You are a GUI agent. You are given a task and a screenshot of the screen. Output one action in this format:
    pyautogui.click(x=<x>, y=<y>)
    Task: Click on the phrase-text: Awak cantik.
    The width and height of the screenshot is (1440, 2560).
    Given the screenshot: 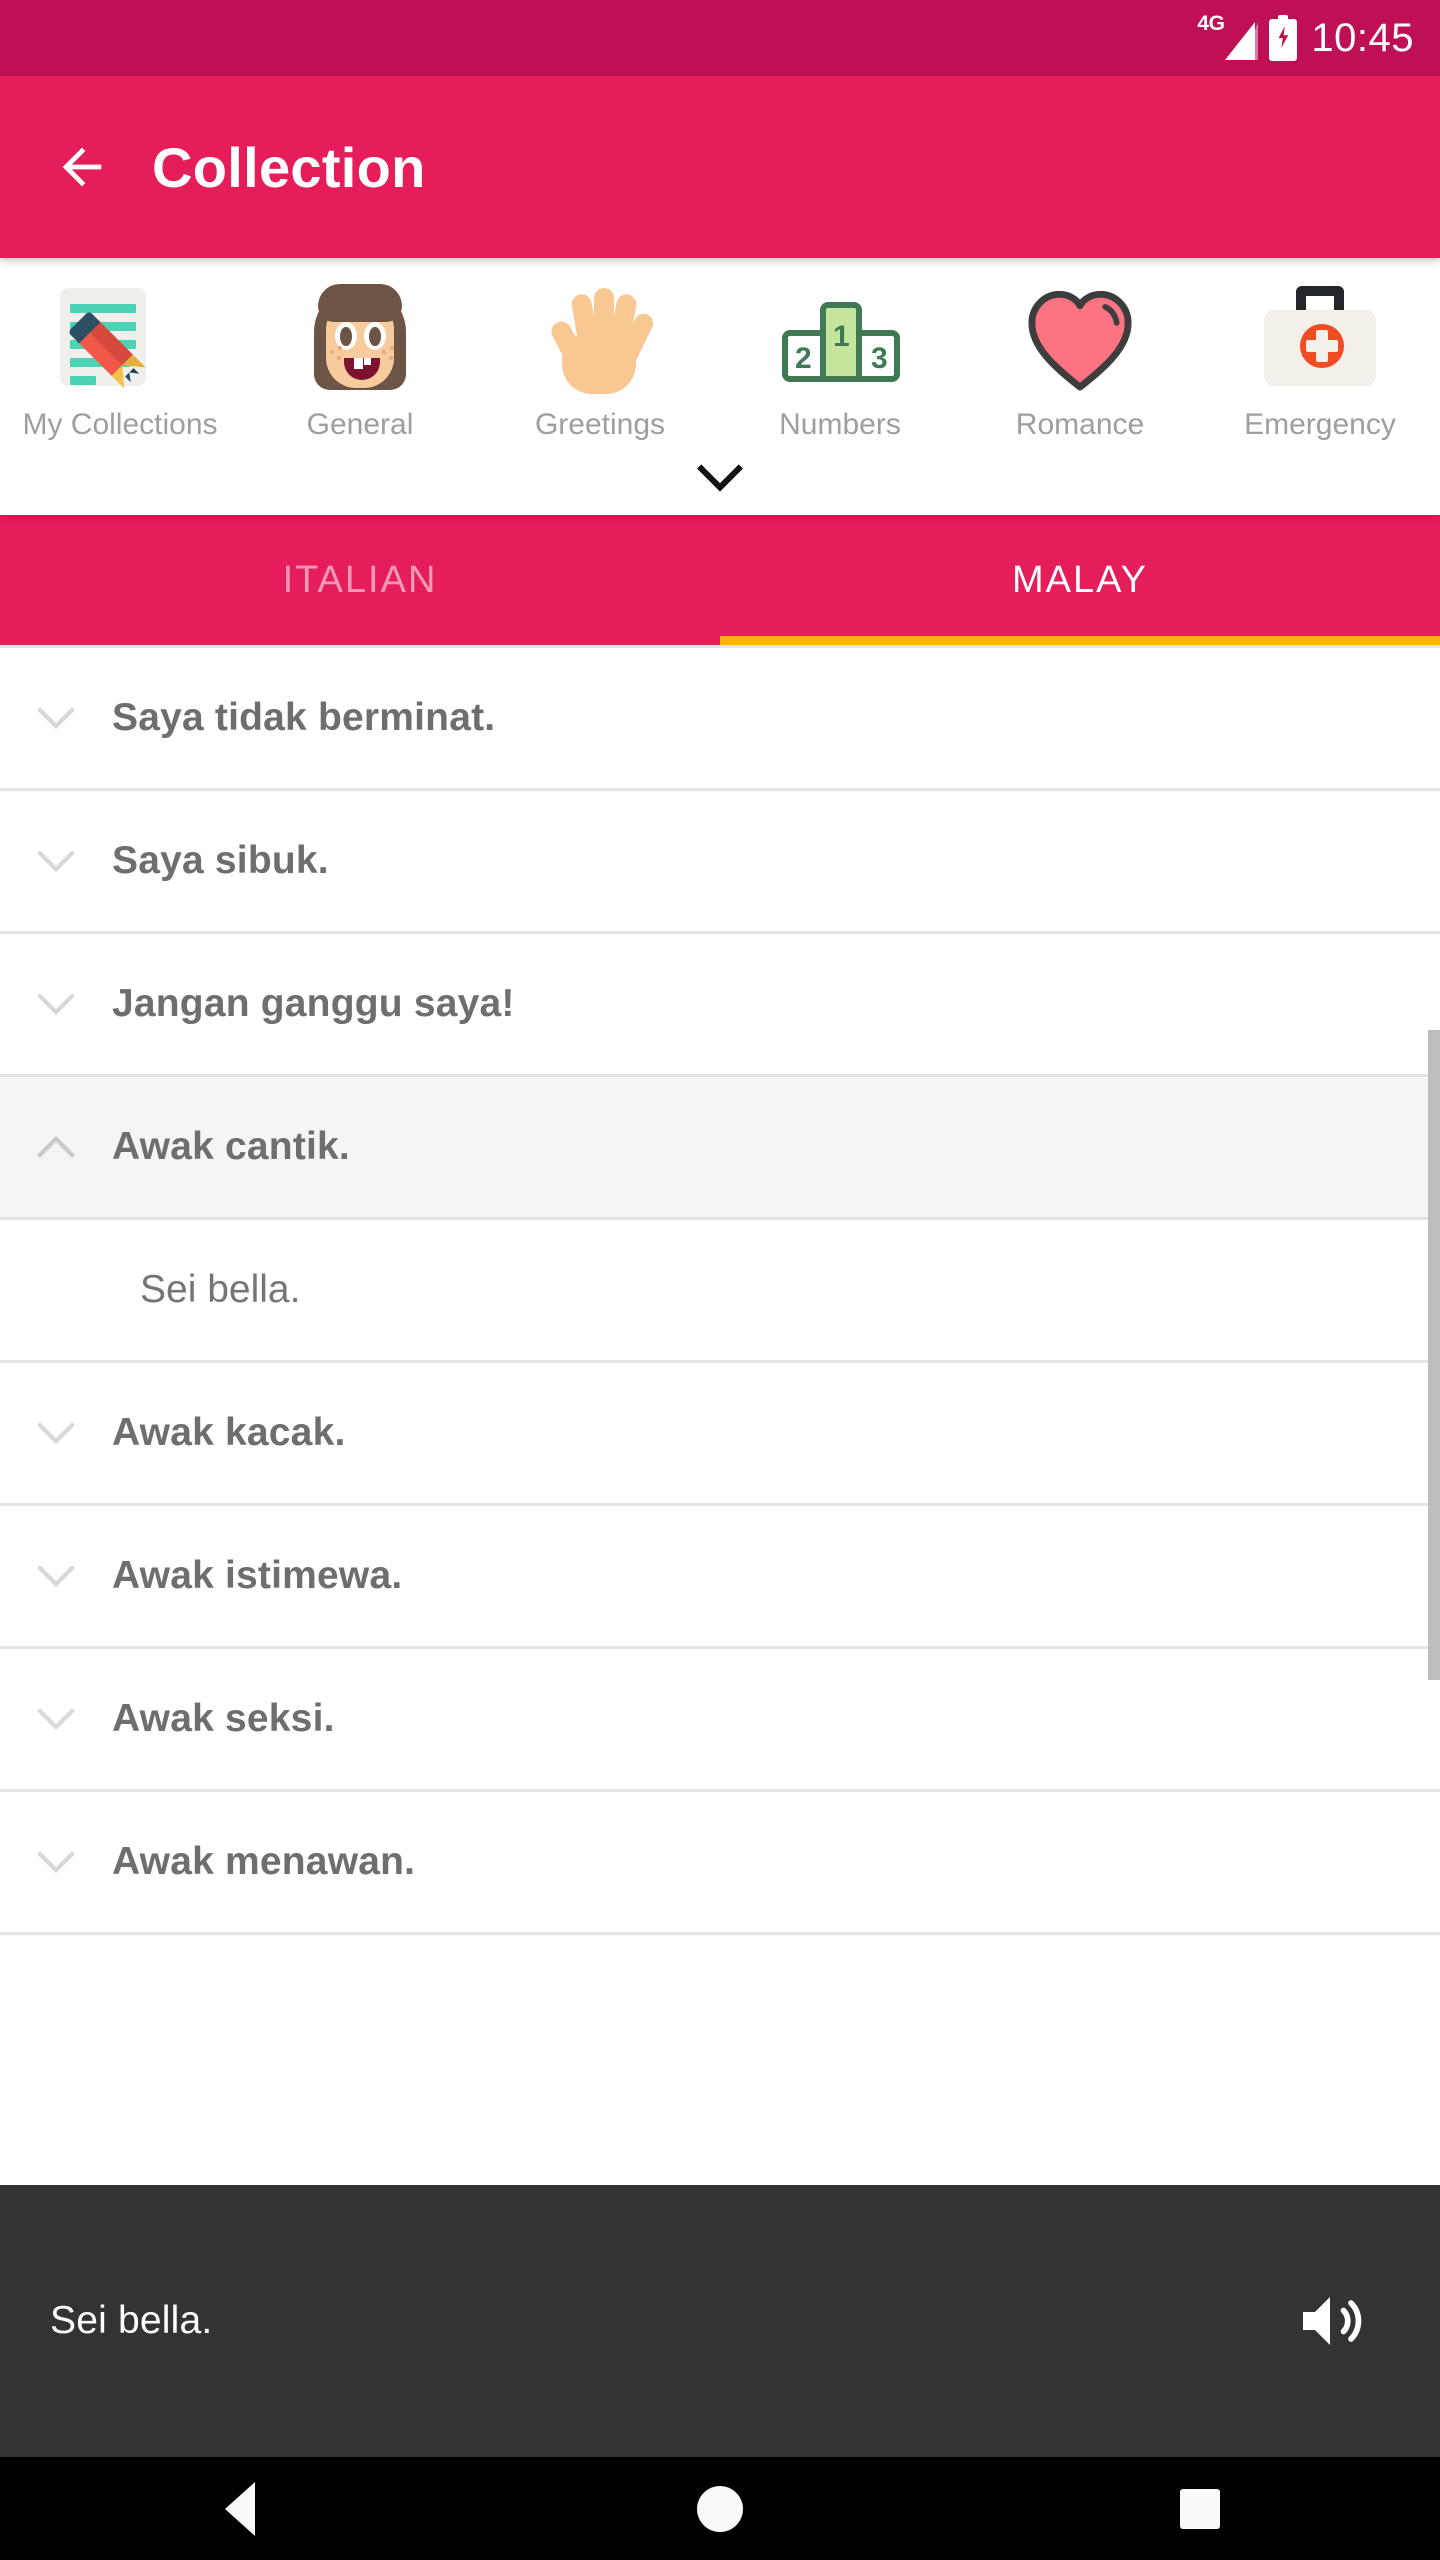 What is the action you would take?
    pyautogui.click(x=231, y=1146)
    